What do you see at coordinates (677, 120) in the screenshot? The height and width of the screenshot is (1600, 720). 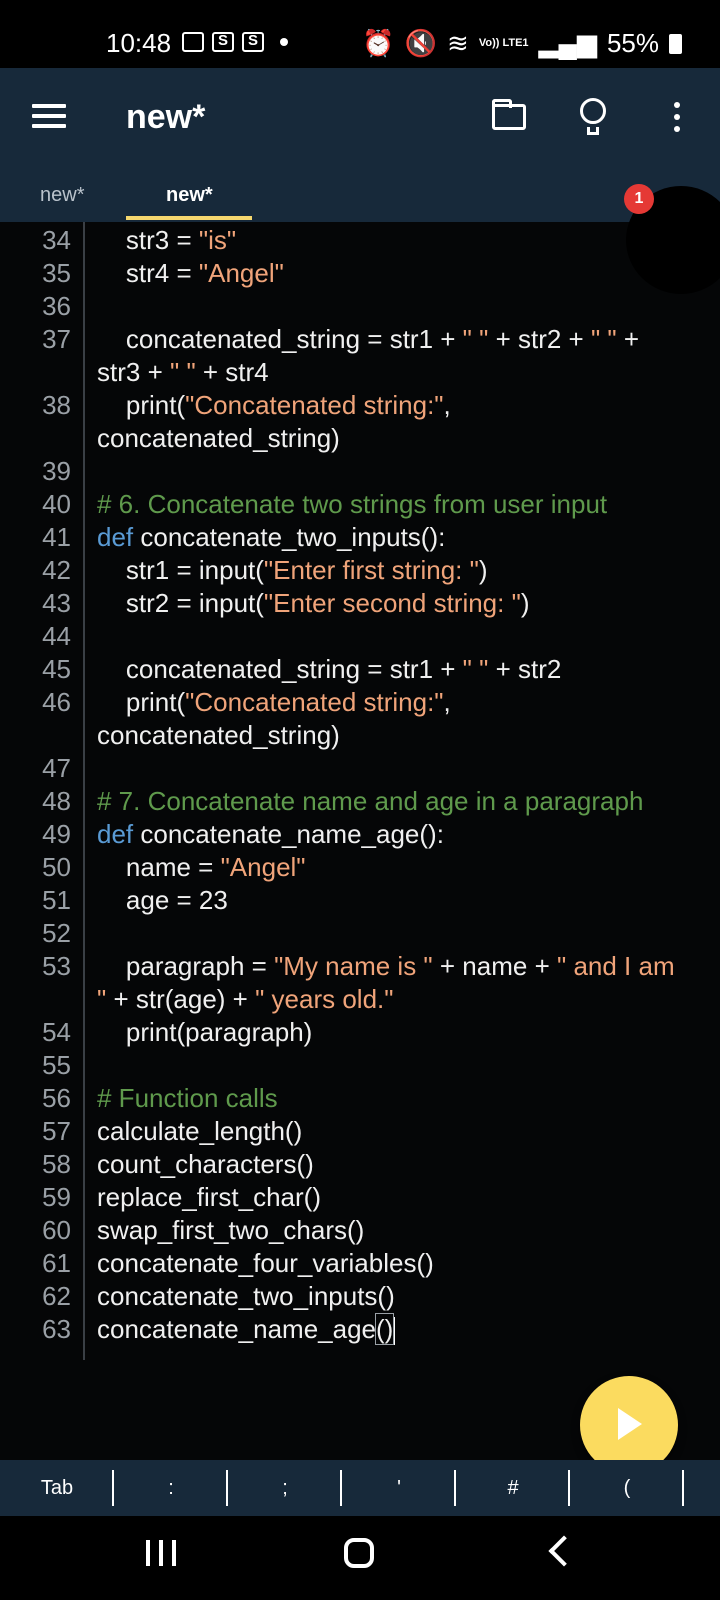 I see `more-options-icon` at bounding box center [677, 120].